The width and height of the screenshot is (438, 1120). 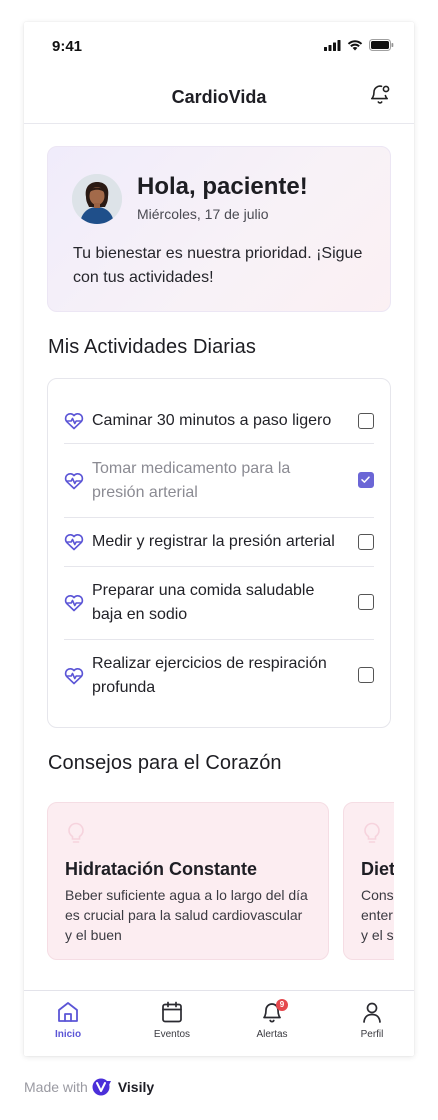 What do you see at coordinates (152, 347) in the screenshot?
I see `activities-title: Mis Actividades Diarias` at bounding box center [152, 347].